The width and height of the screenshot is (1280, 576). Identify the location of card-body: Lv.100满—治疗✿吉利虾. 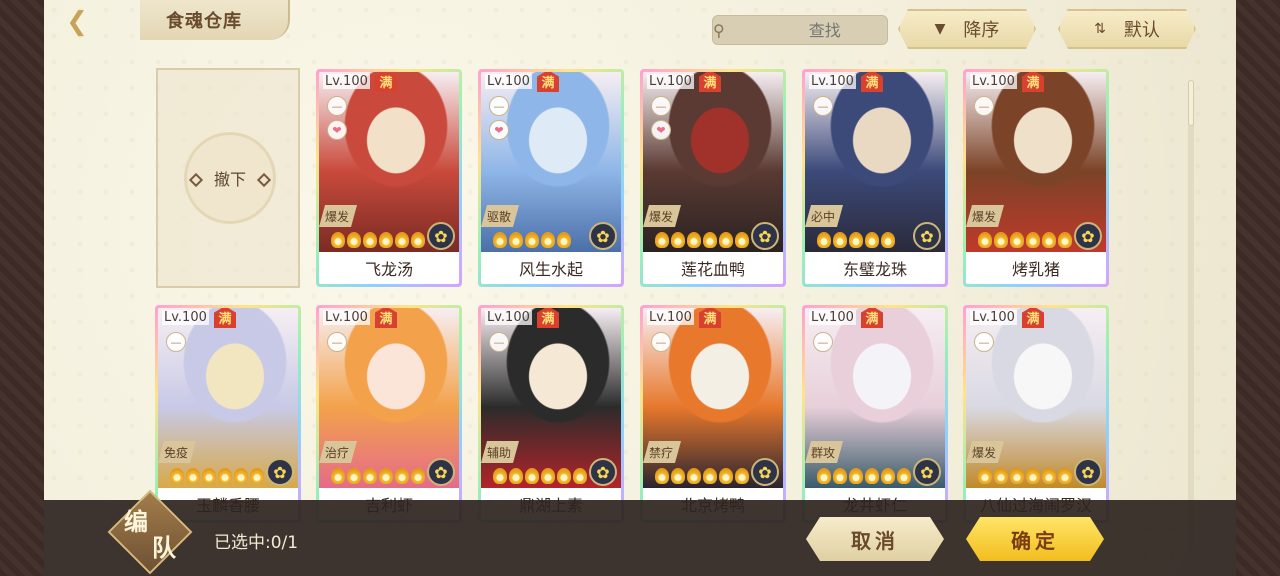
(389, 414).